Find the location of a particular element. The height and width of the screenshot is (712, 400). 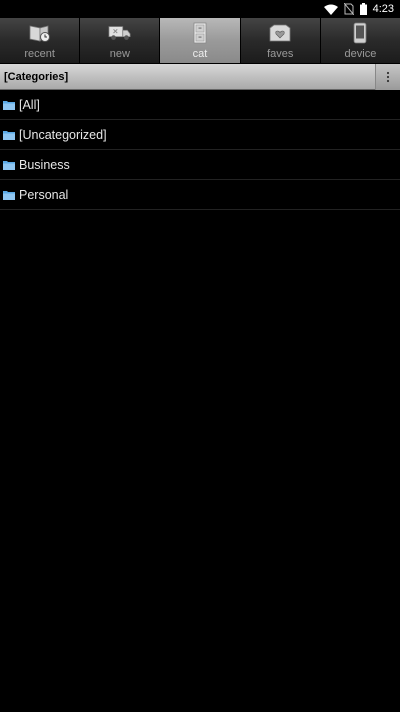

tab-recent: recent is located at coordinates (40, 40).